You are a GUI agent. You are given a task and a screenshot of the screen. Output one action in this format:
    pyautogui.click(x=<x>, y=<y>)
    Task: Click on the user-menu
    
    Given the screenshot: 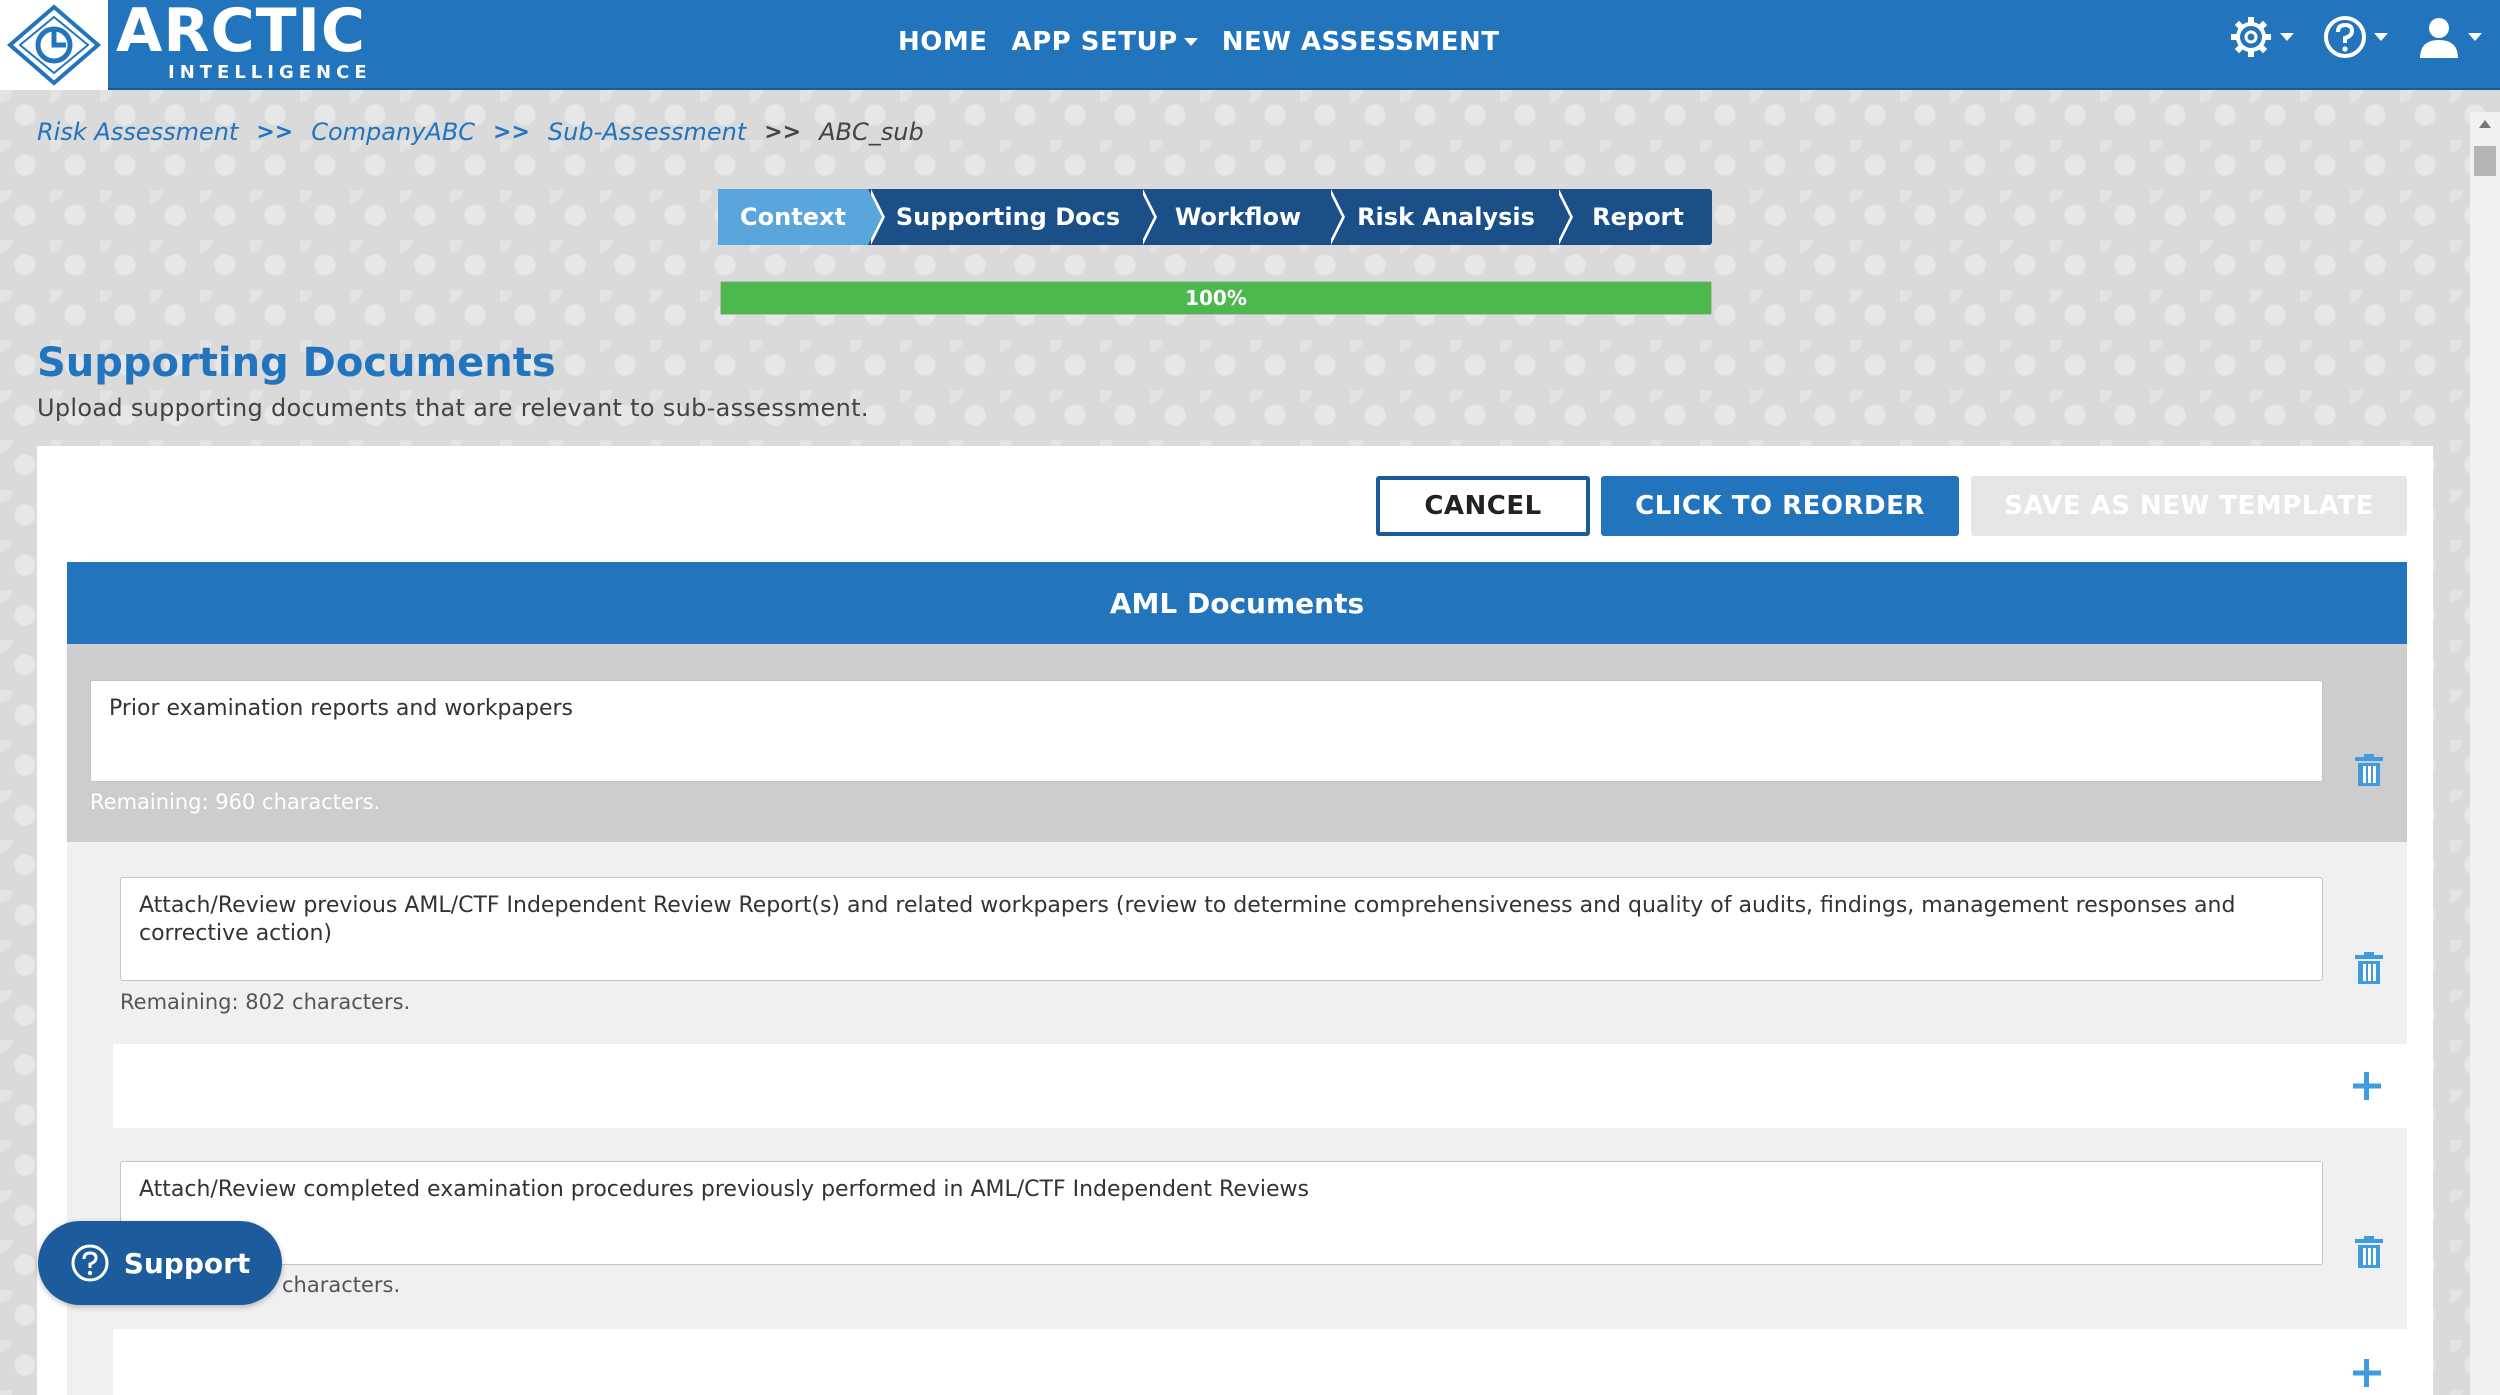 What is the action you would take?
    pyautogui.click(x=2449, y=37)
    